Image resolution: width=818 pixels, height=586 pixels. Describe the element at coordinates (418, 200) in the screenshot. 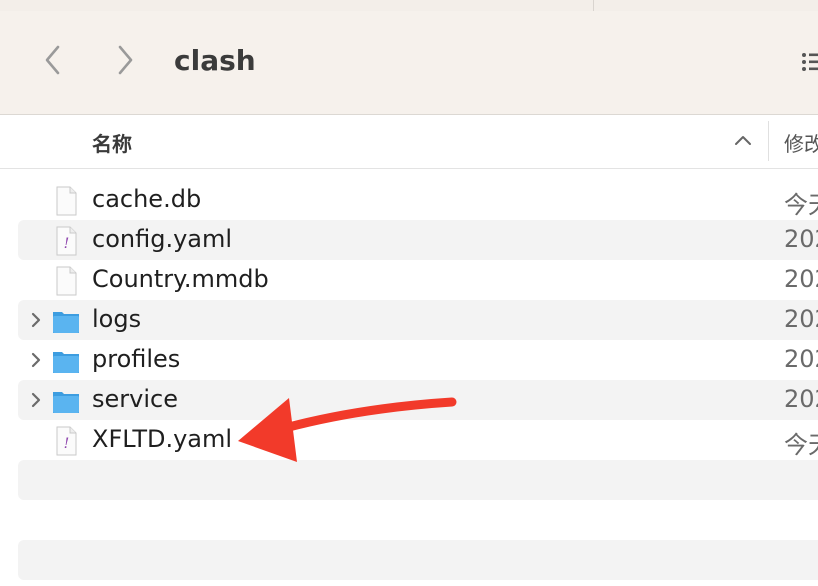

I see `file-row: cache.db 今天` at that location.